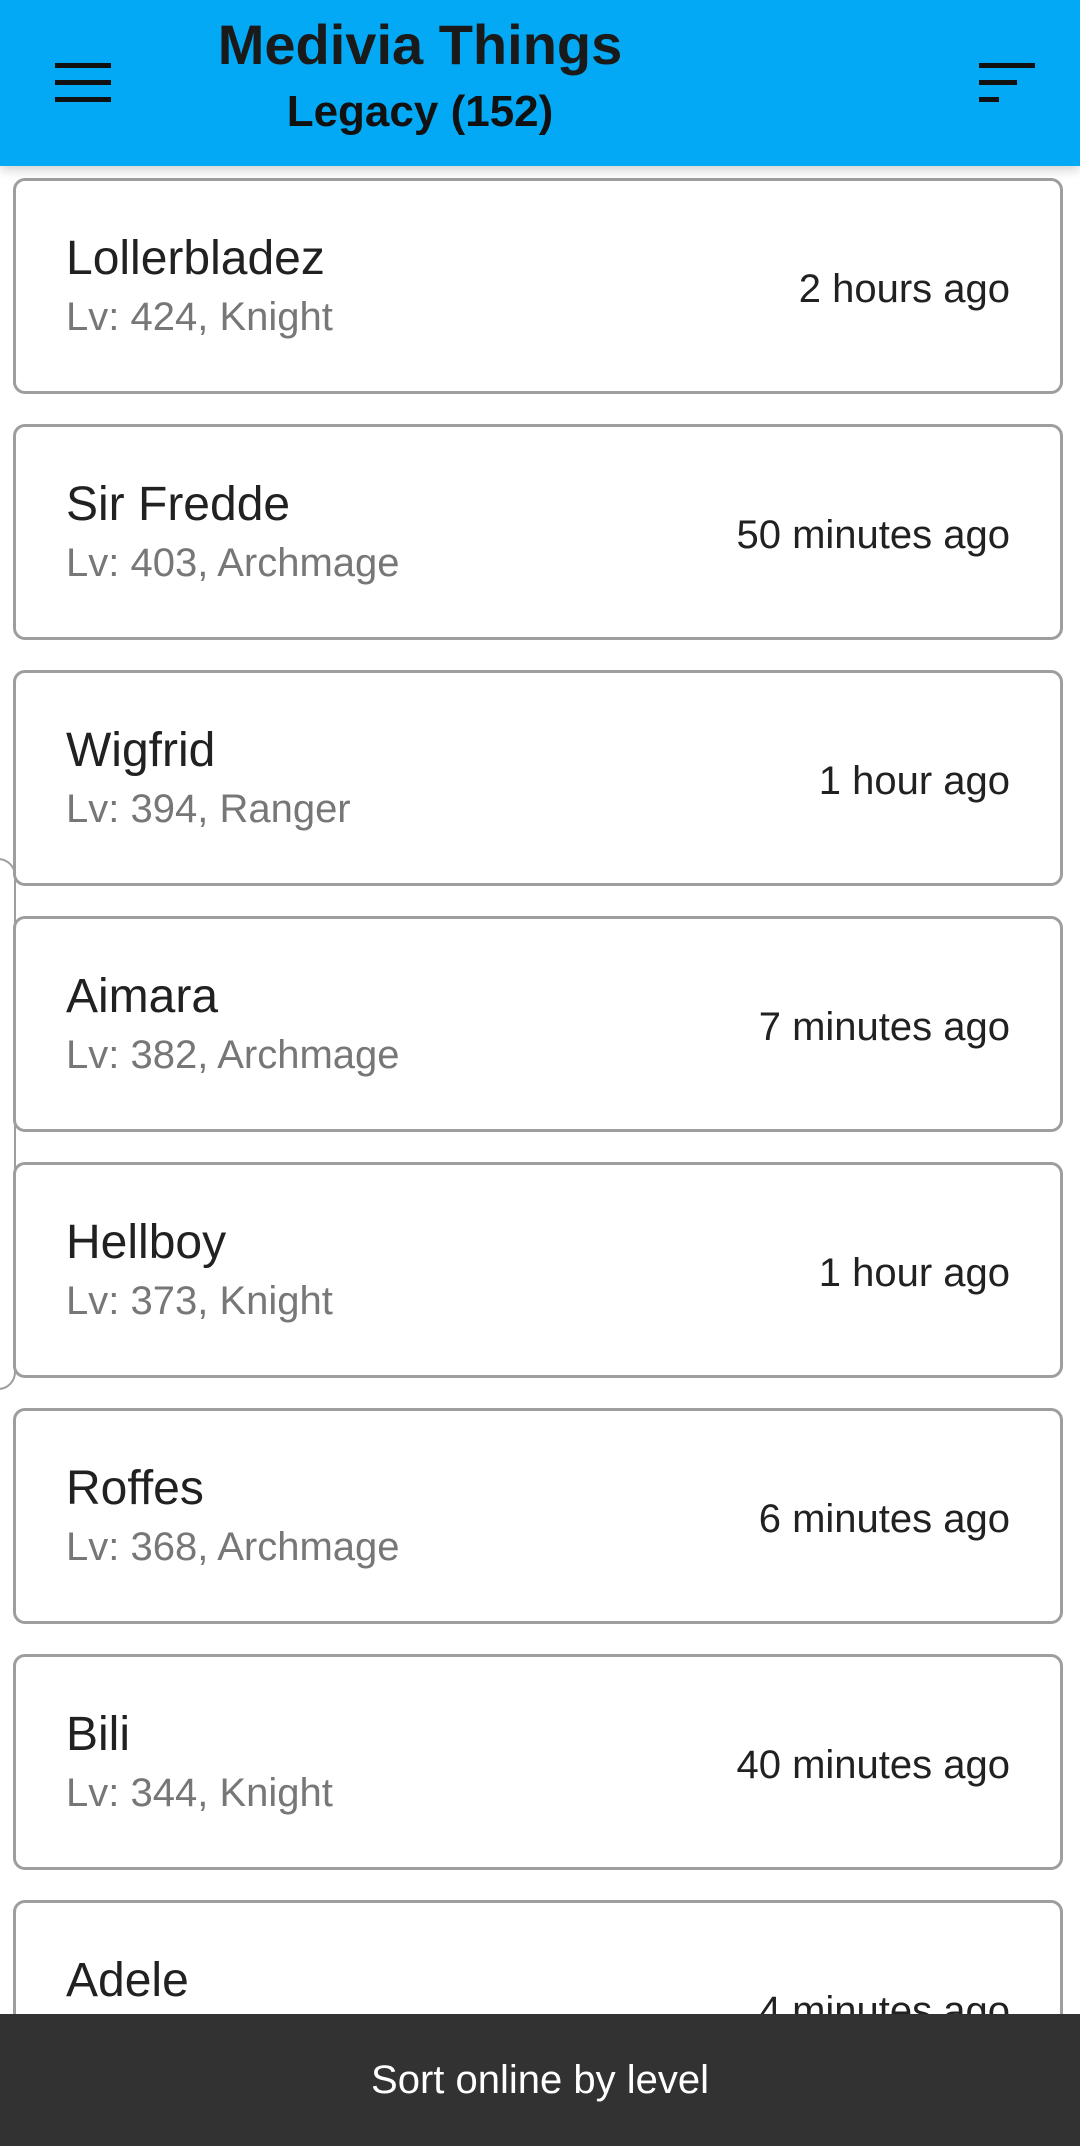 Image resolution: width=1080 pixels, height=2146 pixels. I want to click on snackbar-message: Sort online by level, so click(540, 2079).